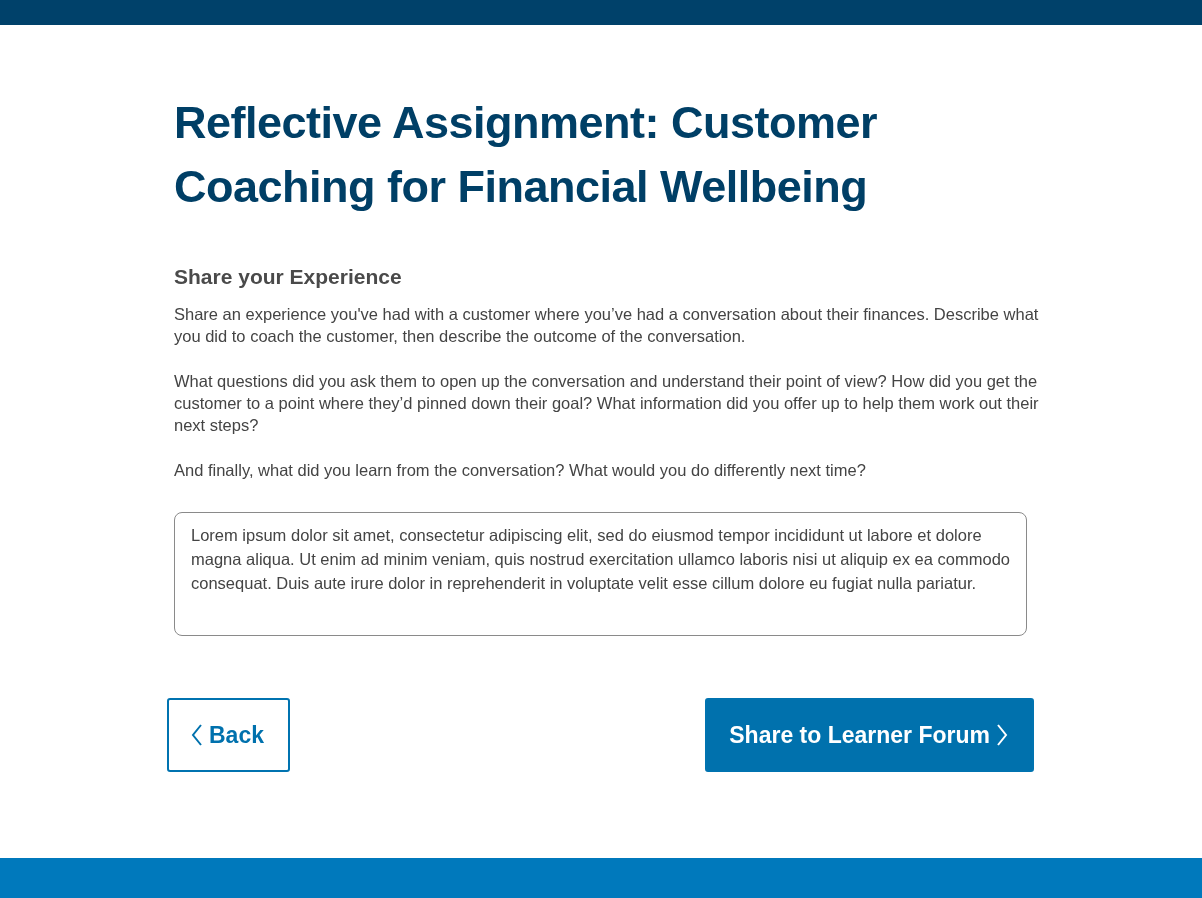  I want to click on chevron-left-icon, so click(197, 735).